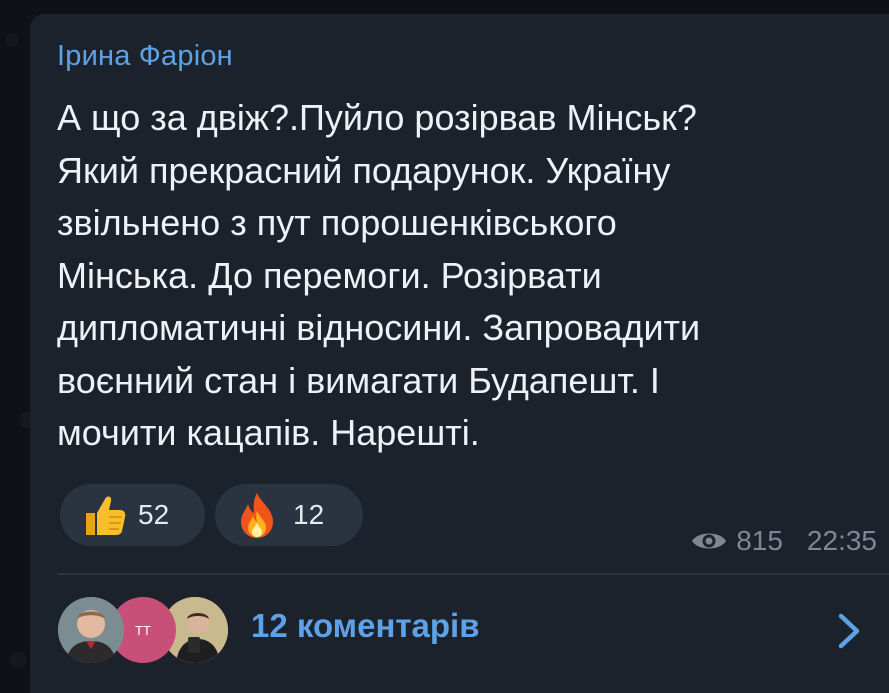  What do you see at coordinates (143, 630) in the screenshot?
I see `avatar-initials: ТТ` at bounding box center [143, 630].